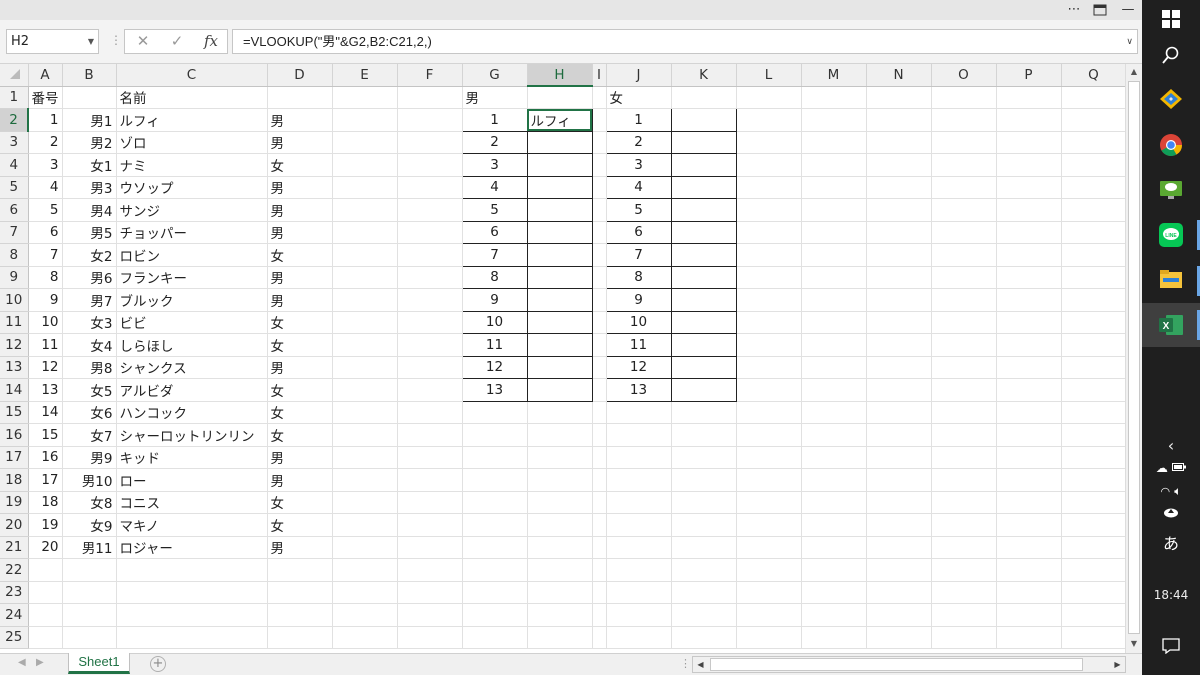  What do you see at coordinates (899, 142) in the screenshot?
I see `cell-n3` at bounding box center [899, 142].